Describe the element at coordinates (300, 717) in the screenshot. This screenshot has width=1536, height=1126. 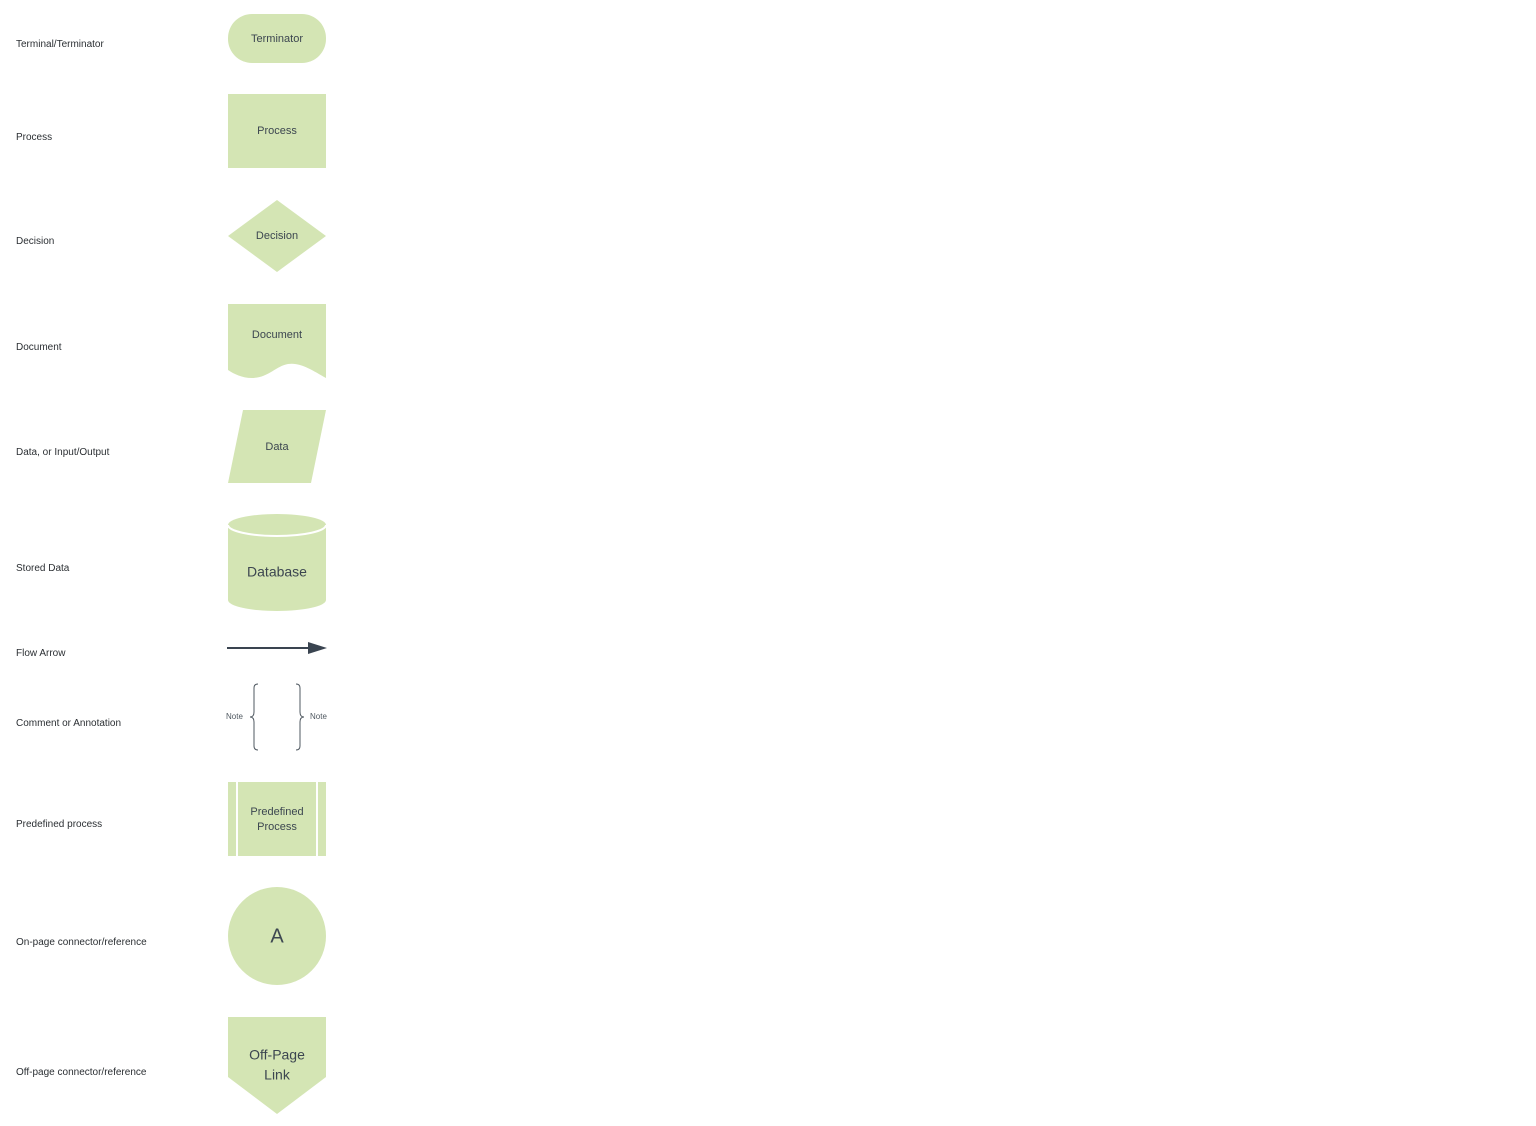
I see `annotation-right-brace` at that location.